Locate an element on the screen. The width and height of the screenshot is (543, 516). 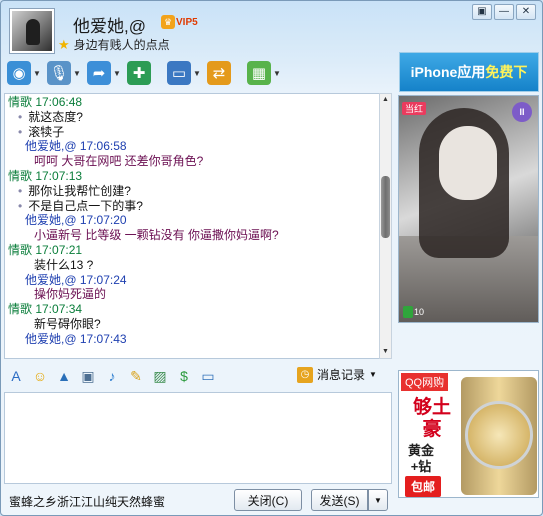
message-body: • 不是自己点一下的事? is located at coordinates (193, 206).